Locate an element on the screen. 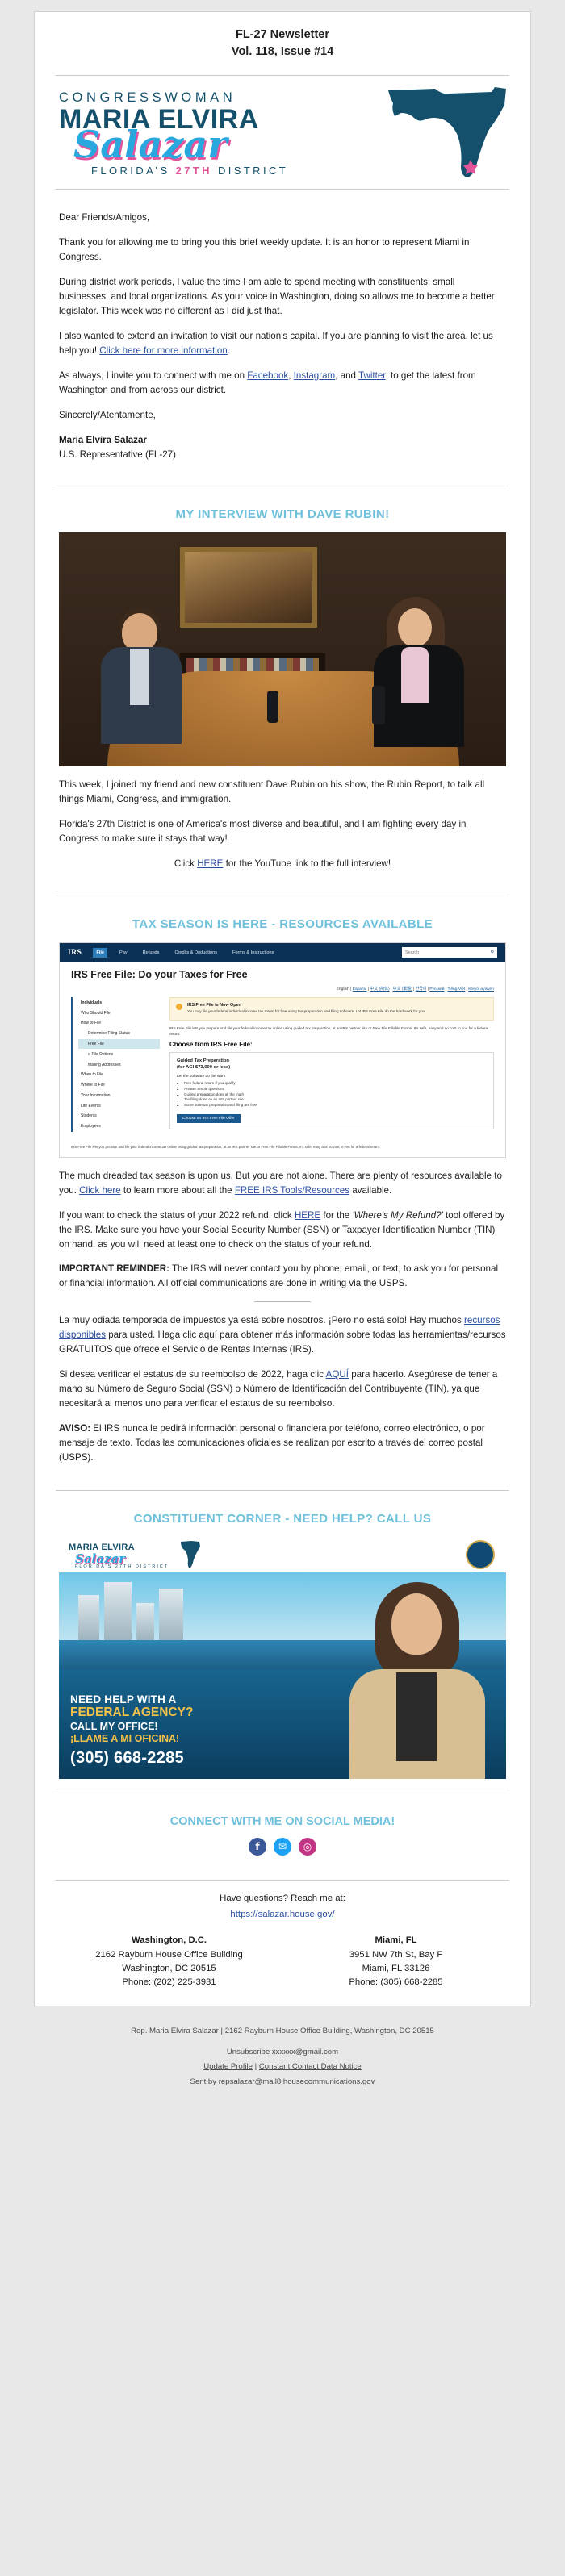 This screenshot has width=565, height=2576. wall-painting-icon is located at coordinates (248, 587).